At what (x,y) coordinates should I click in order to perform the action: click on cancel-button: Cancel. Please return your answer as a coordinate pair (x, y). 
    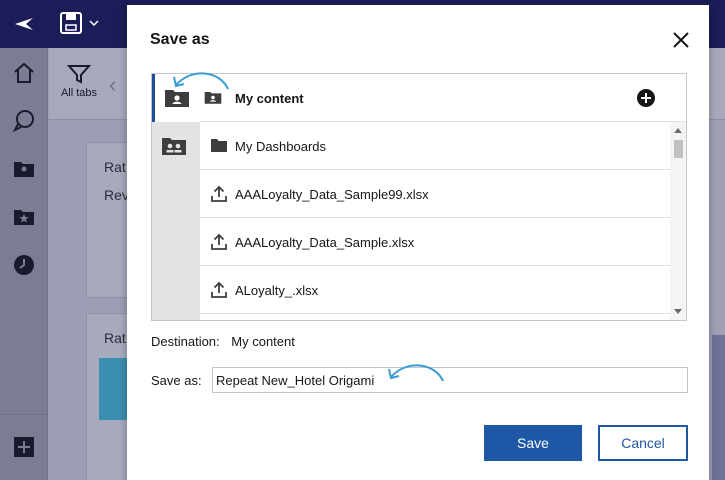
    Looking at the image, I should click on (643, 443).